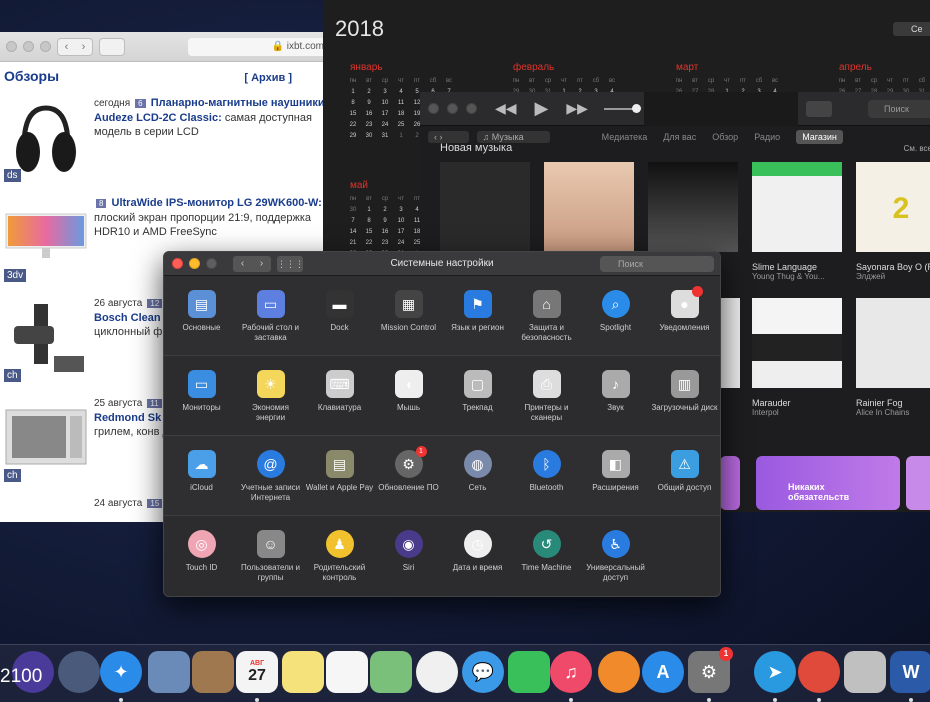 The width and height of the screenshot is (930, 702). What do you see at coordinates (270, 556) in the screenshot?
I see `pref-pane-users: ☺ Пользователи и группы` at bounding box center [270, 556].